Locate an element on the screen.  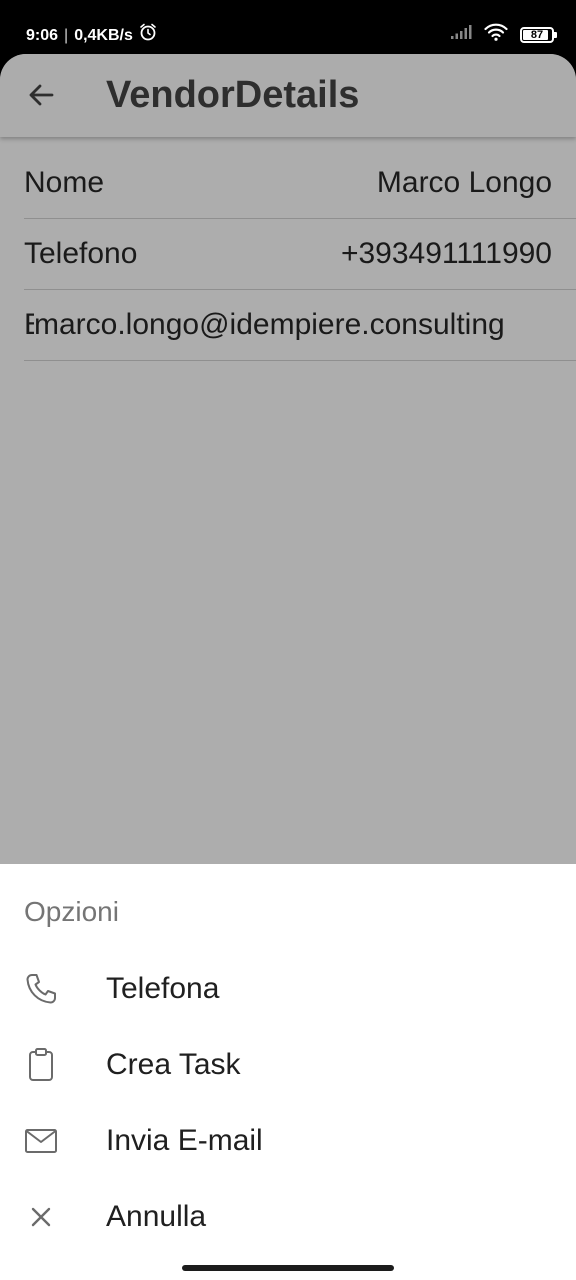
option-label: Annulla is located at coordinates (156, 1216).